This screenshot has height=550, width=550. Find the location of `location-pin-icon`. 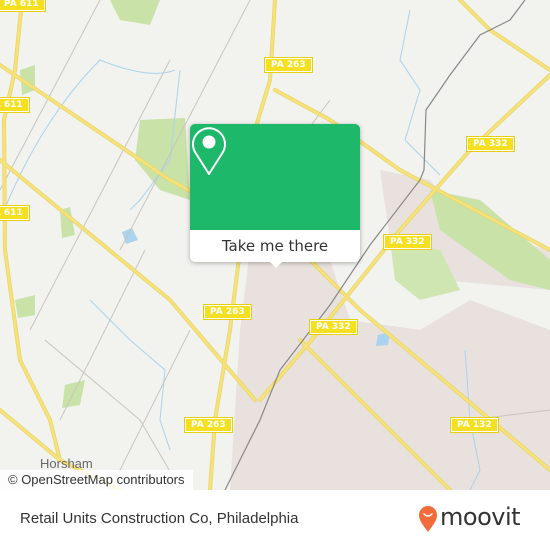

location-pin-icon is located at coordinates (209, 151).